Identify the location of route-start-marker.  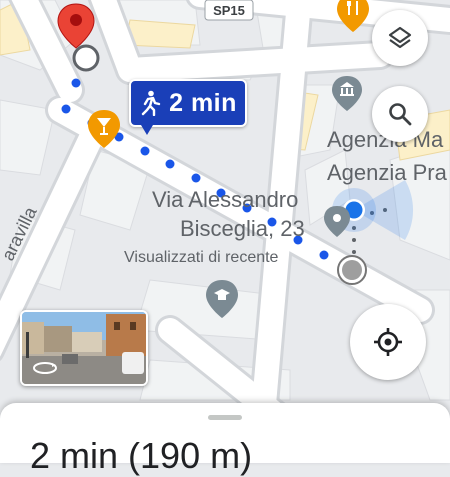
(86, 58).